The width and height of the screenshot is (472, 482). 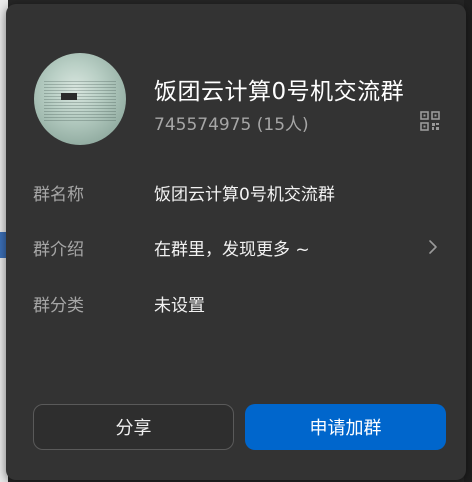 What do you see at coordinates (232, 250) in the screenshot?
I see `info-row-value: 在群里，发现更多 ~` at bounding box center [232, 250].